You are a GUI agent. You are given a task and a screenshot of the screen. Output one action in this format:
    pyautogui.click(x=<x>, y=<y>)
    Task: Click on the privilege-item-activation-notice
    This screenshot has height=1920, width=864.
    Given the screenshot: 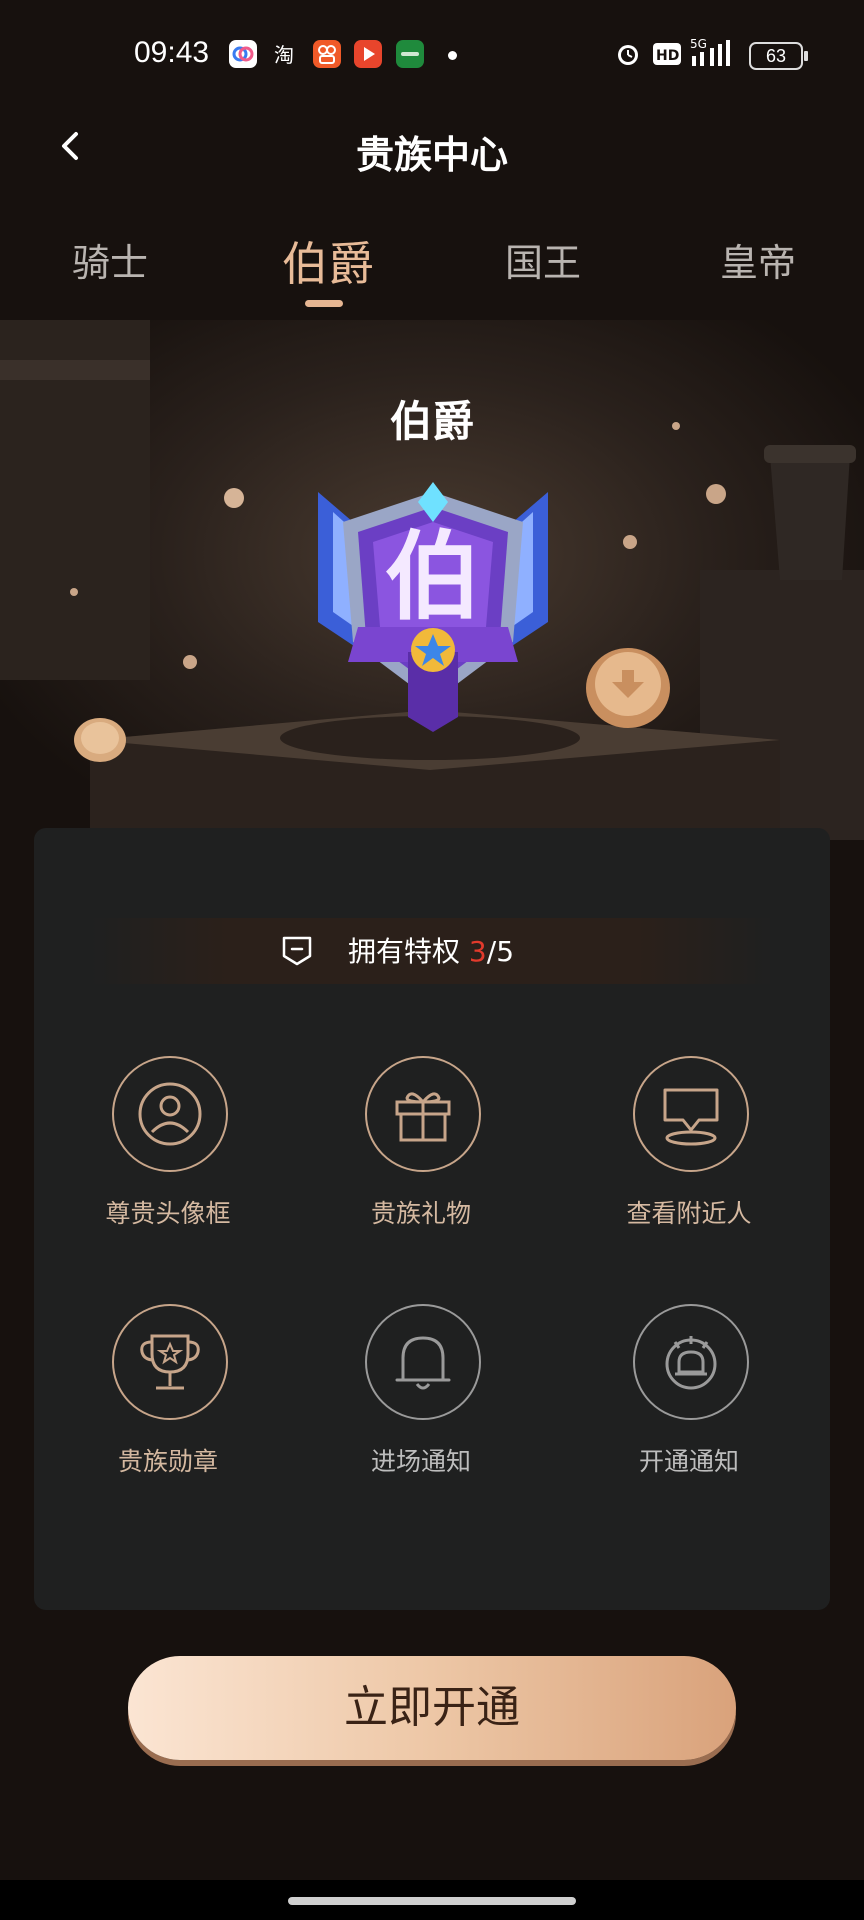 What is the action you would take?
    pyautogui.click(x=691, y=1362)
    